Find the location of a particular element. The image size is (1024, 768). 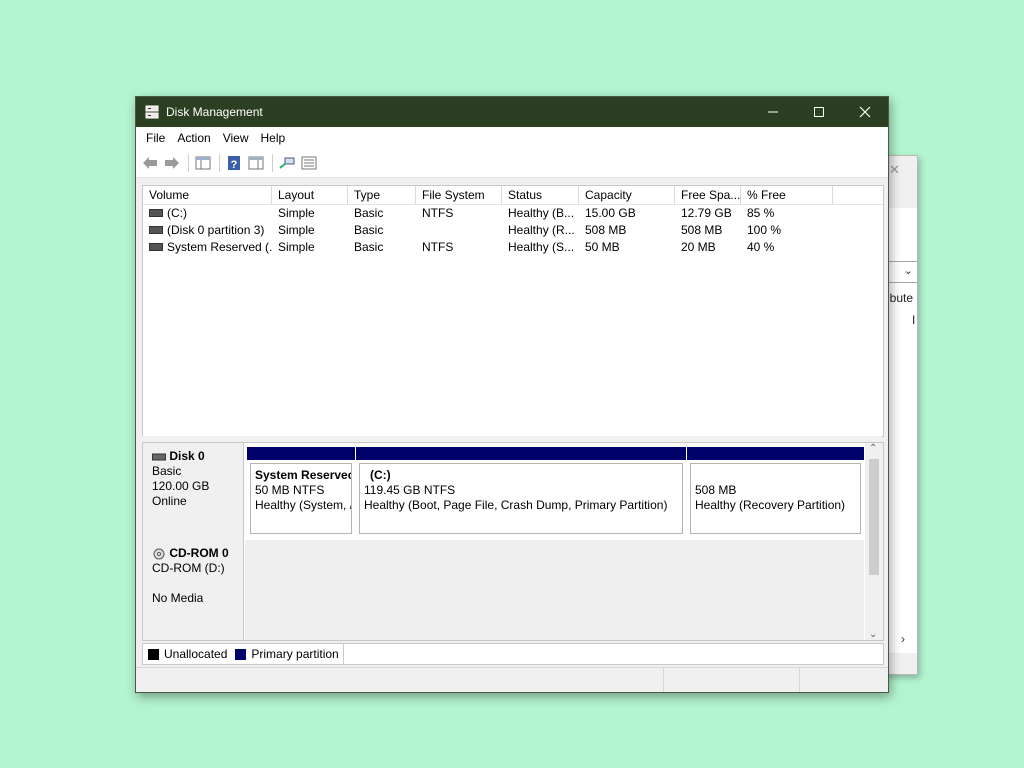

show-hide-console-tree-button is located at coordinates (203, 163).